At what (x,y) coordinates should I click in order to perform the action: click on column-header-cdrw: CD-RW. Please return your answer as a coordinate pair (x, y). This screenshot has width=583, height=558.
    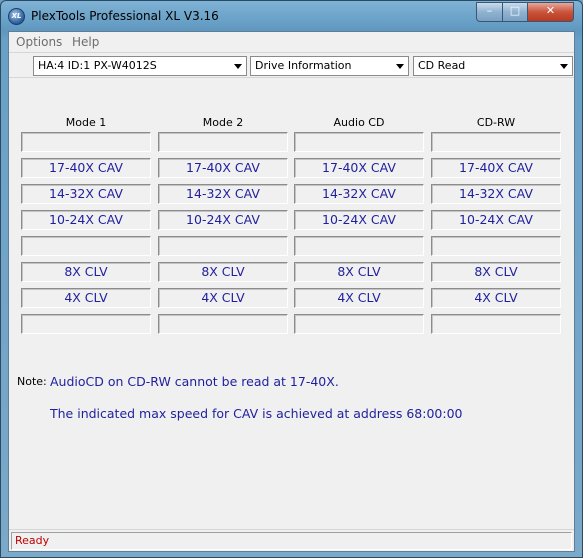
    Looking at the image, I should click on (496, 122).